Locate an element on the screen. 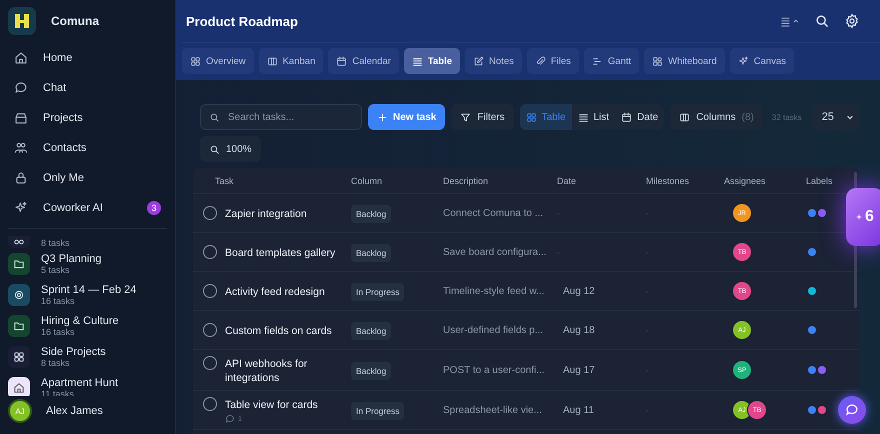 The width and height of the screenshot is (880, 434). project-name: Hiring & Culture is located at coordinates (80, 320).